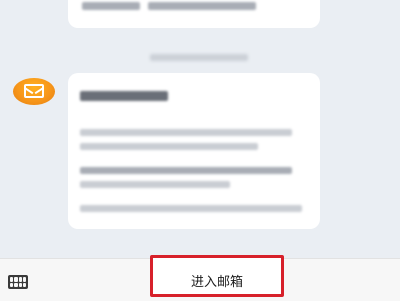  I want to click on enter-mailbox-label: 进入邮箱, so click(216, 282).